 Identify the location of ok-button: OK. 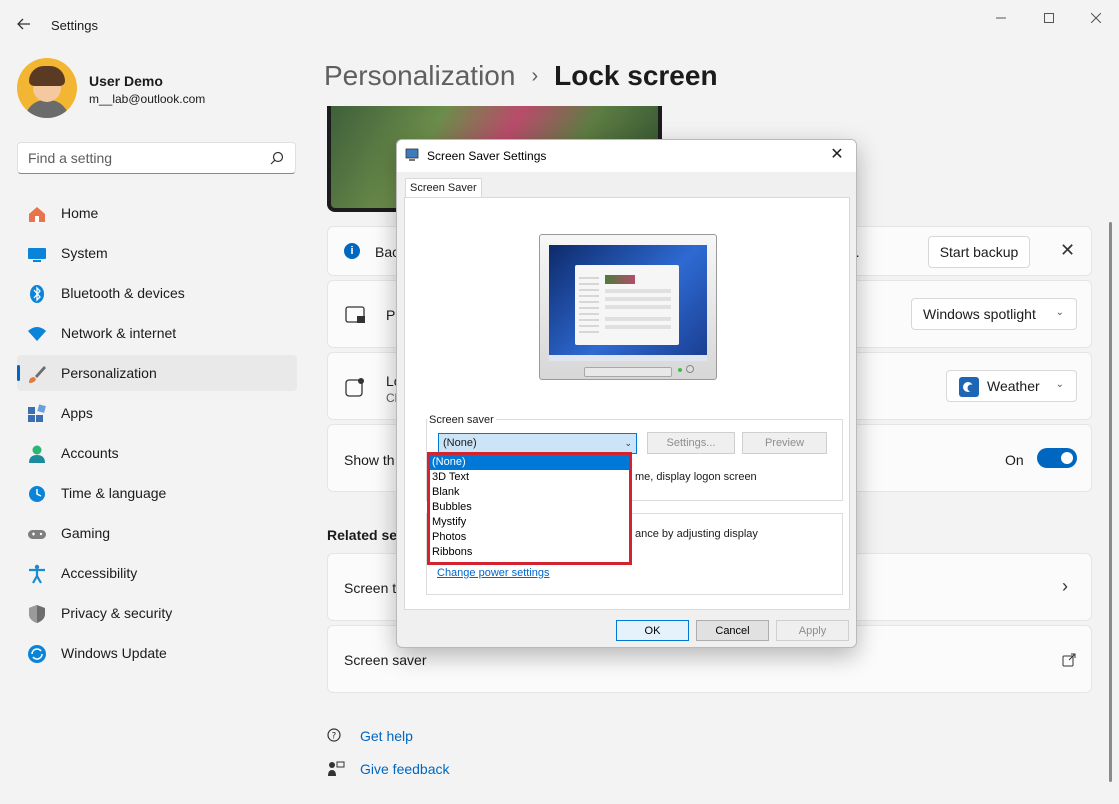
(652, 630).